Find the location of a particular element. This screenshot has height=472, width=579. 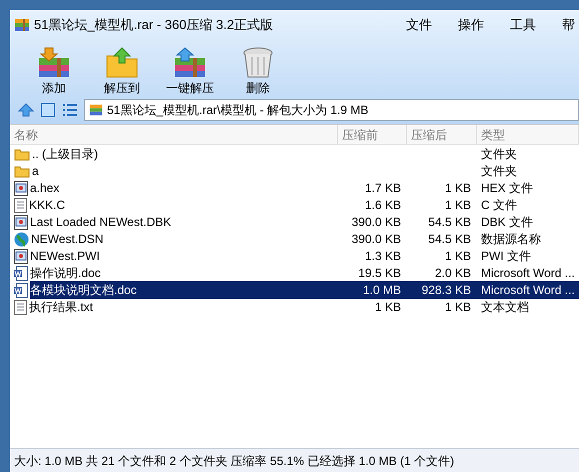

file-row: Last Loaded NEWest.DBK 390.0 KB 54.5 KB DBK 文件 is located at coordinates (294, 221).